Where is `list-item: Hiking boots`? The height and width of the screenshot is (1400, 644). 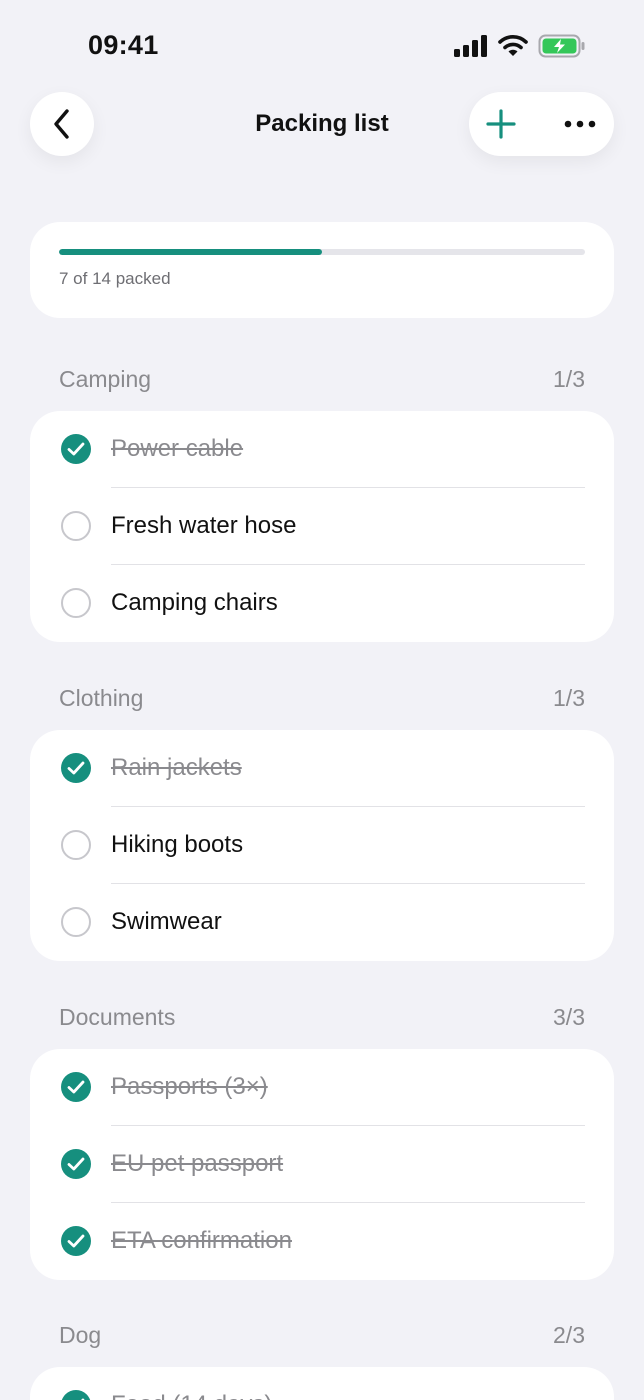 list-item: Hiking boots is located at coordinates (322, 845).